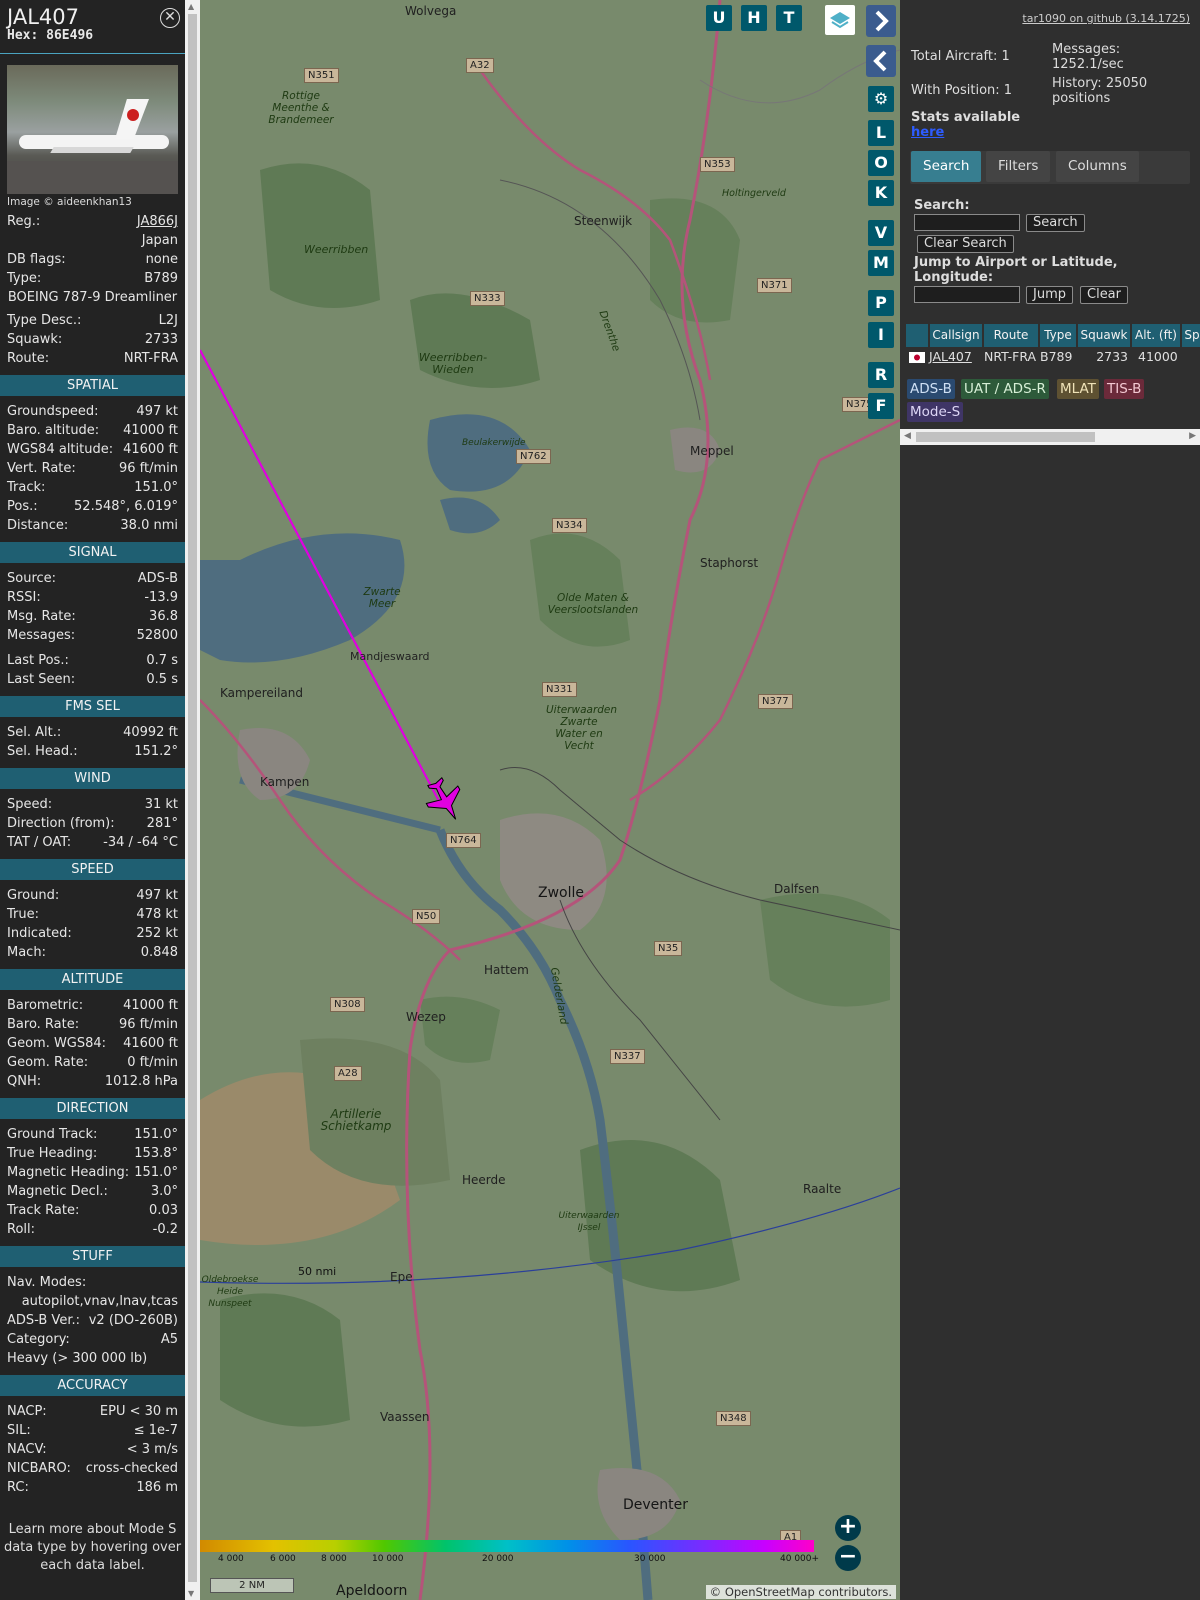  I want to click on legend-uat: UAT / ADS-R, so click(1005, 389).